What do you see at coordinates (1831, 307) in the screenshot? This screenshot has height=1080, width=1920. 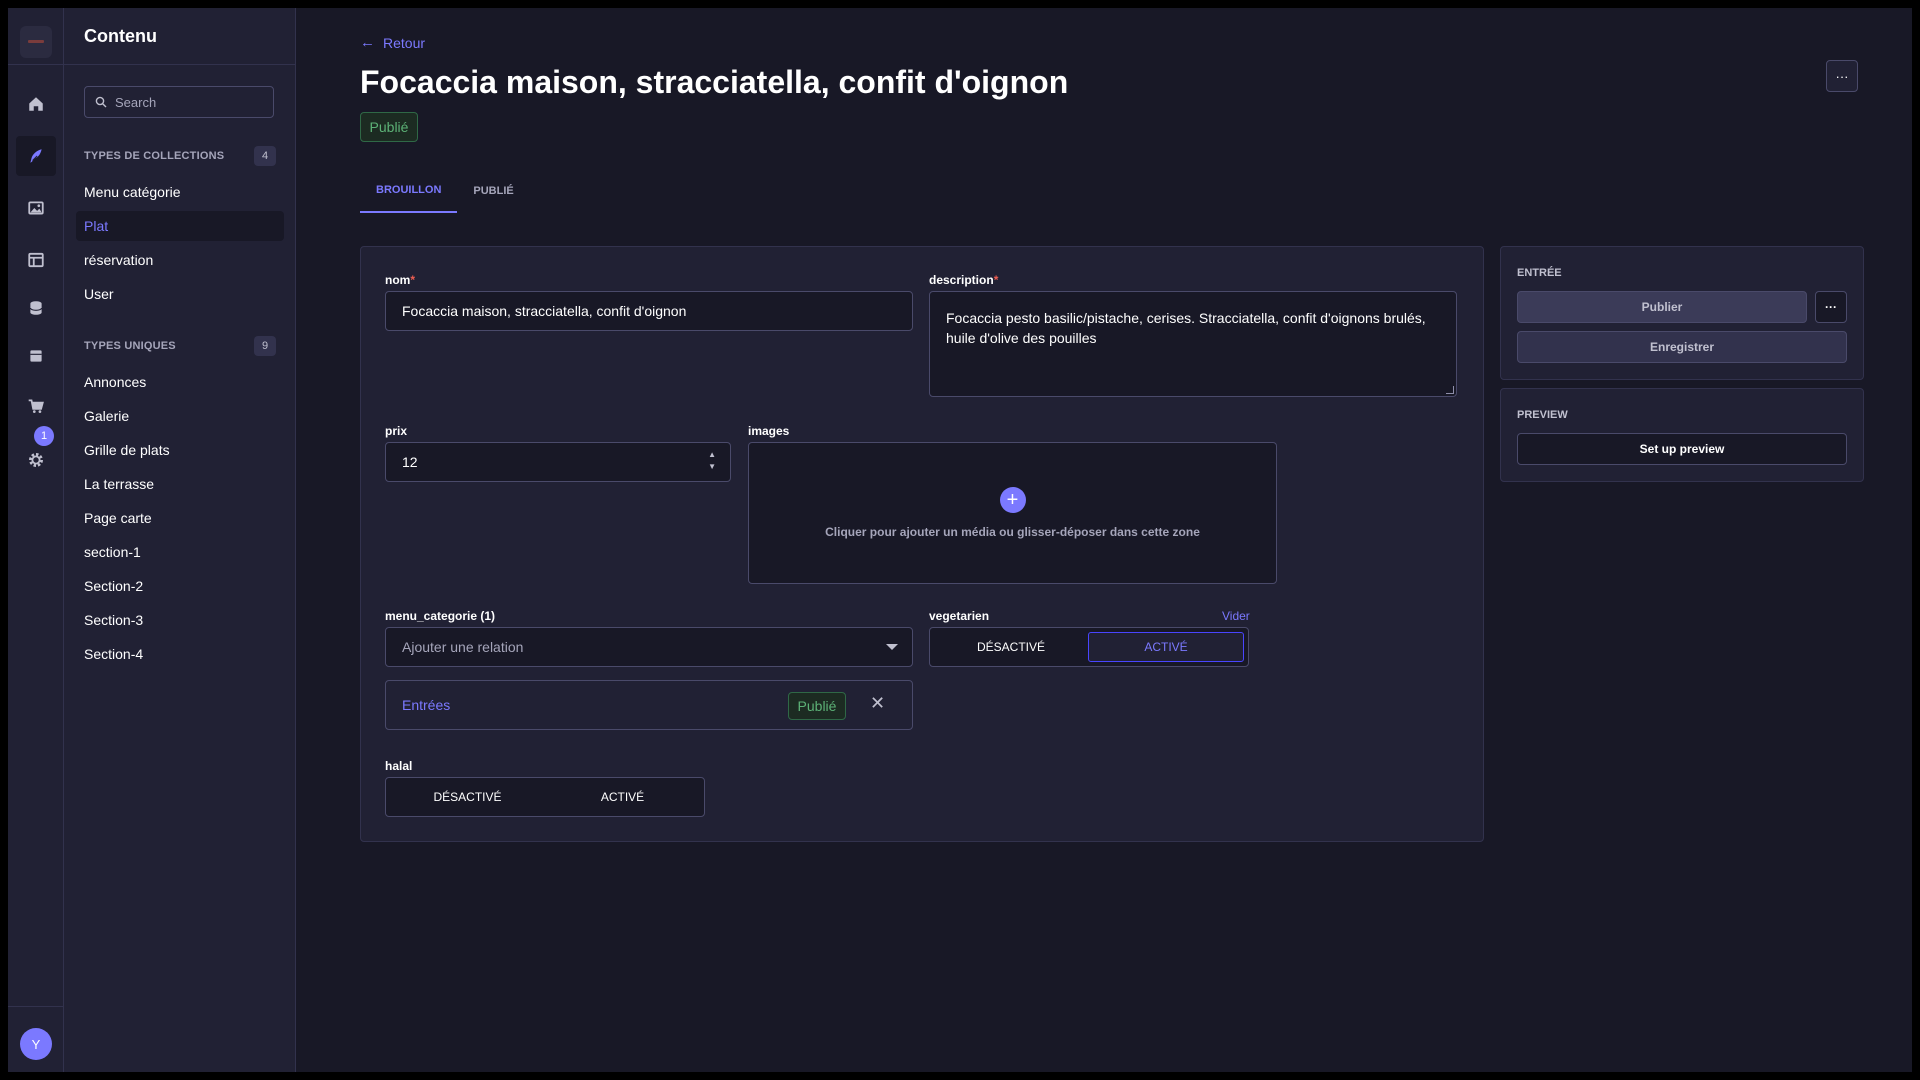 I see `entry-more-button: ···` at bounding box center [1831, 307].